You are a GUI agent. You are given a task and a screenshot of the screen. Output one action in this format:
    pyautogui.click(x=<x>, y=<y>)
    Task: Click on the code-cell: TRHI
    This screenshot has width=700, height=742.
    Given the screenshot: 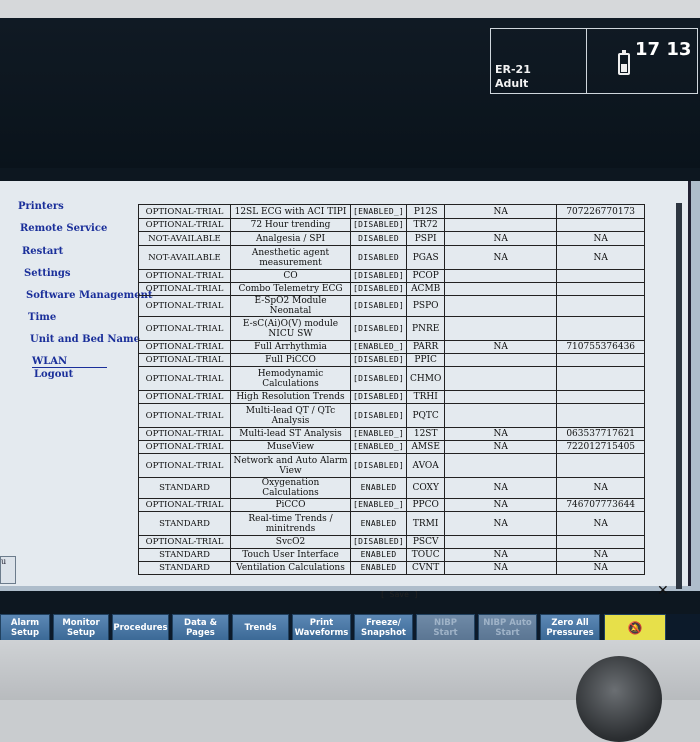 What is the action you would take?
    pyautogui.click(x=426, y=397)
    